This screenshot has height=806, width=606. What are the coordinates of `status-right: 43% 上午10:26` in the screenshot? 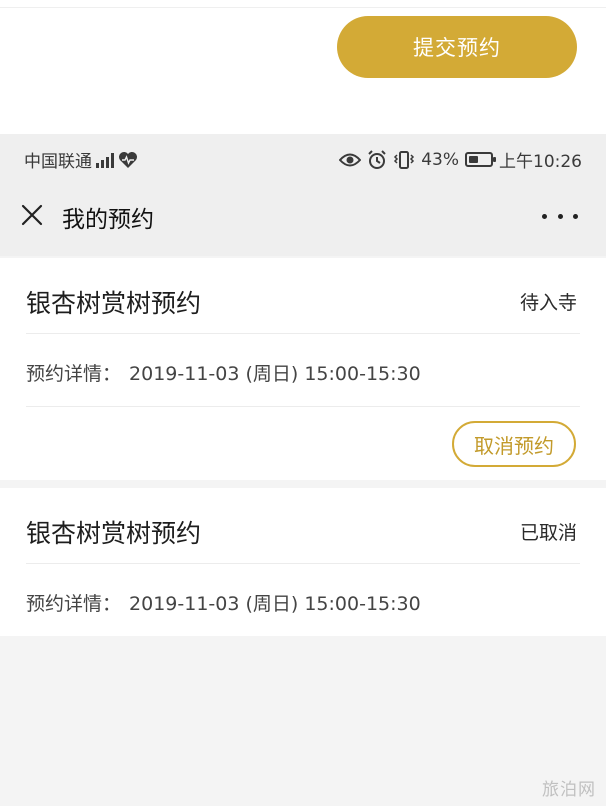 It's located at (460, 159).